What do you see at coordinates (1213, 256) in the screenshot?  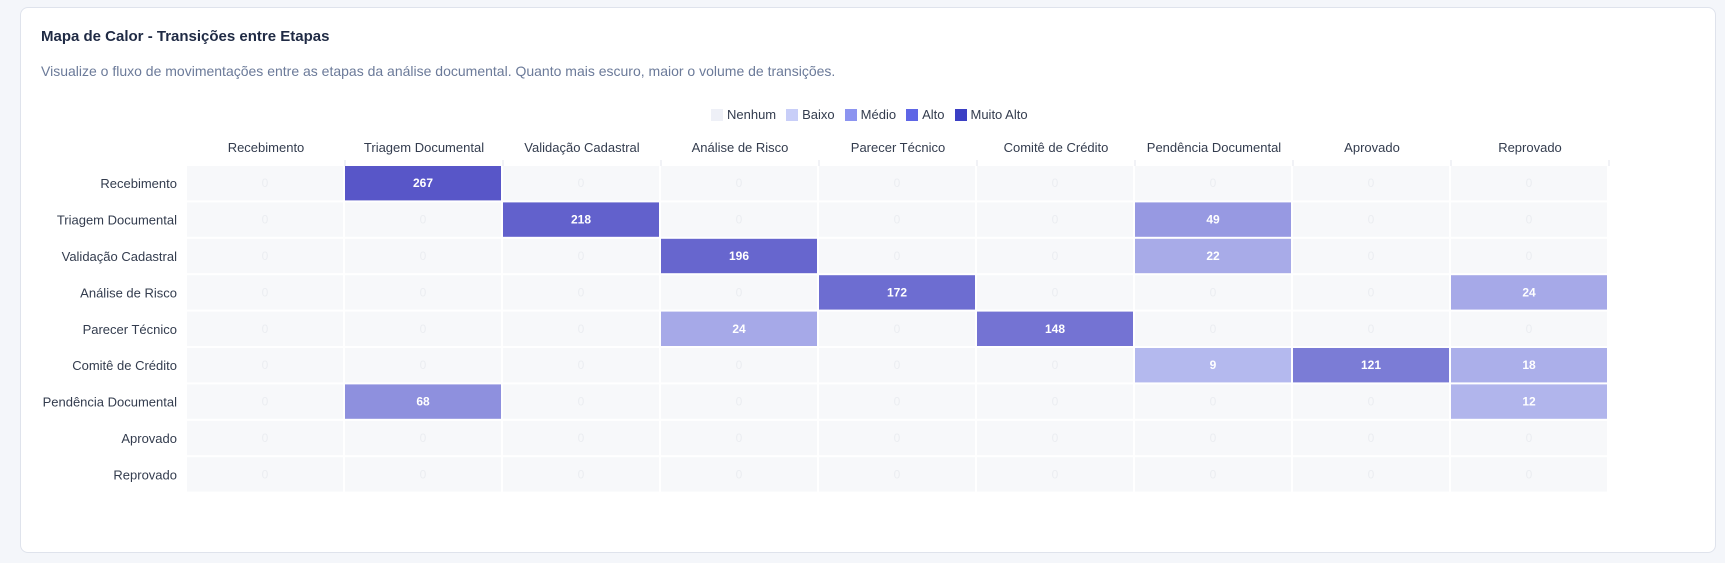 I see `heatmap-cell-value: 22` at bounding box center [1213, 256].